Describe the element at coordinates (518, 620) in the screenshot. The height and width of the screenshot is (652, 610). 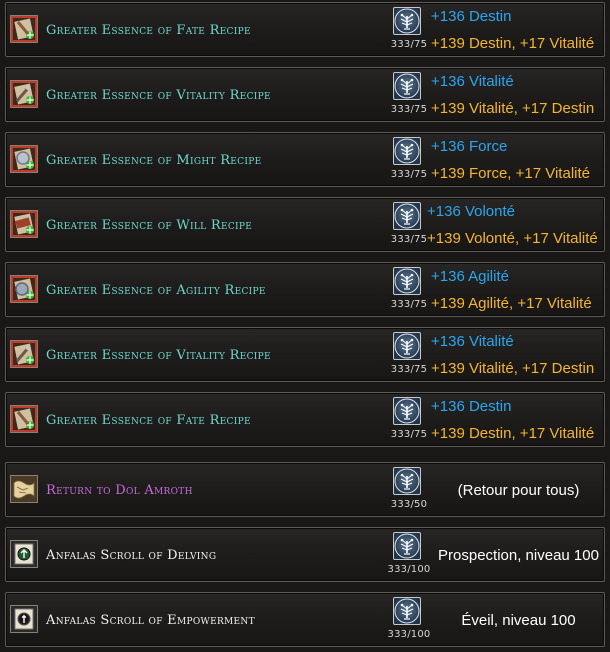
I see `item-note: Éveil, niveau 100` at that location.